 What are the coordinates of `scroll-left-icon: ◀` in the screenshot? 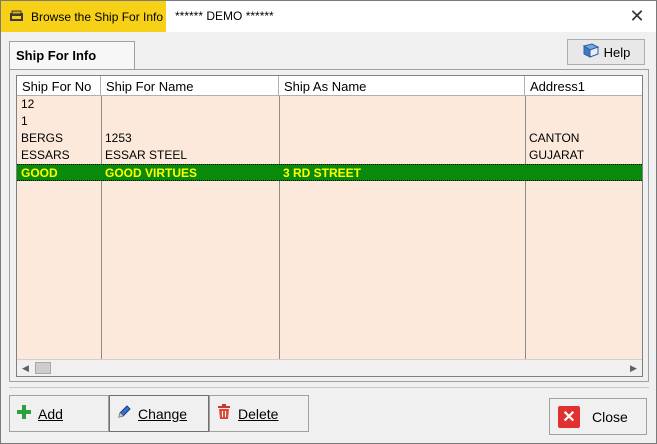 It's located at (25, 368).